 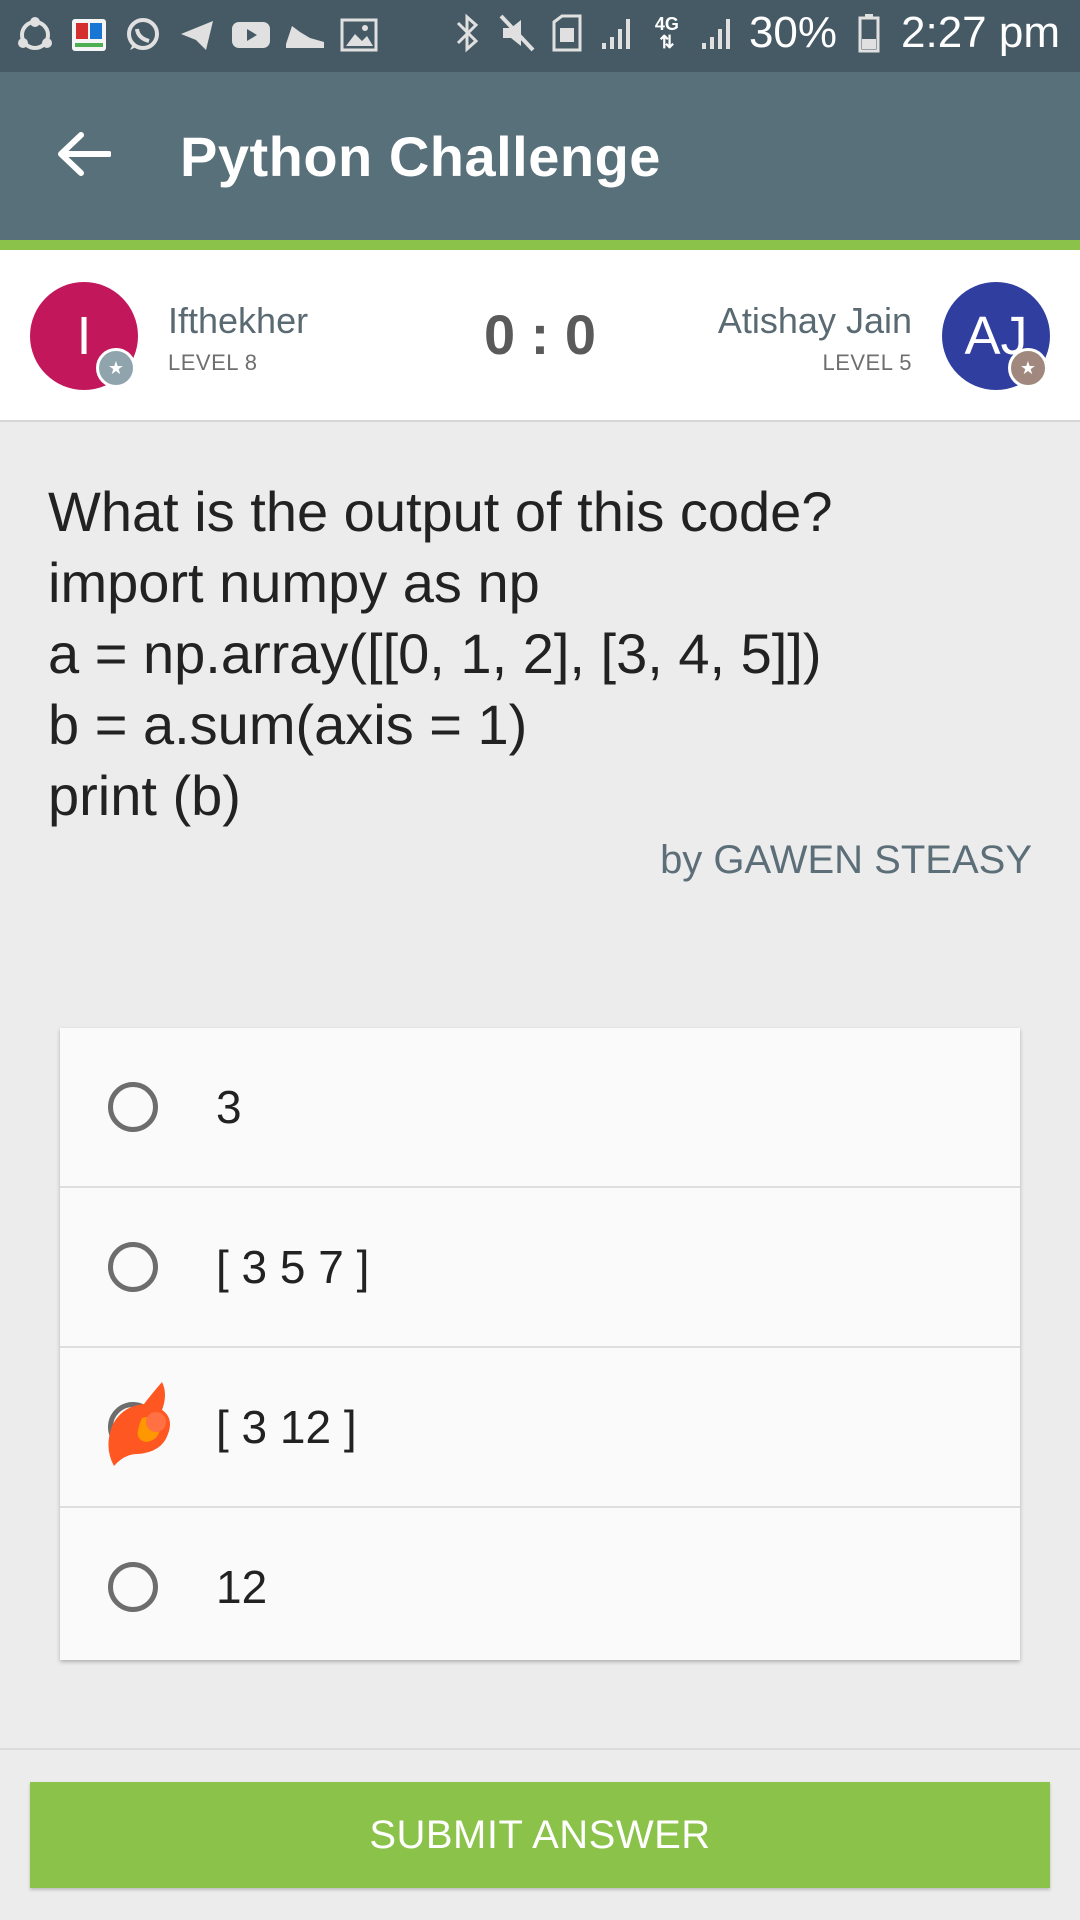 What do you see at coordinates (238, 320) in the screenshot?
I see `player-name-left: Ifthekher` at bounding box center [238, 320].